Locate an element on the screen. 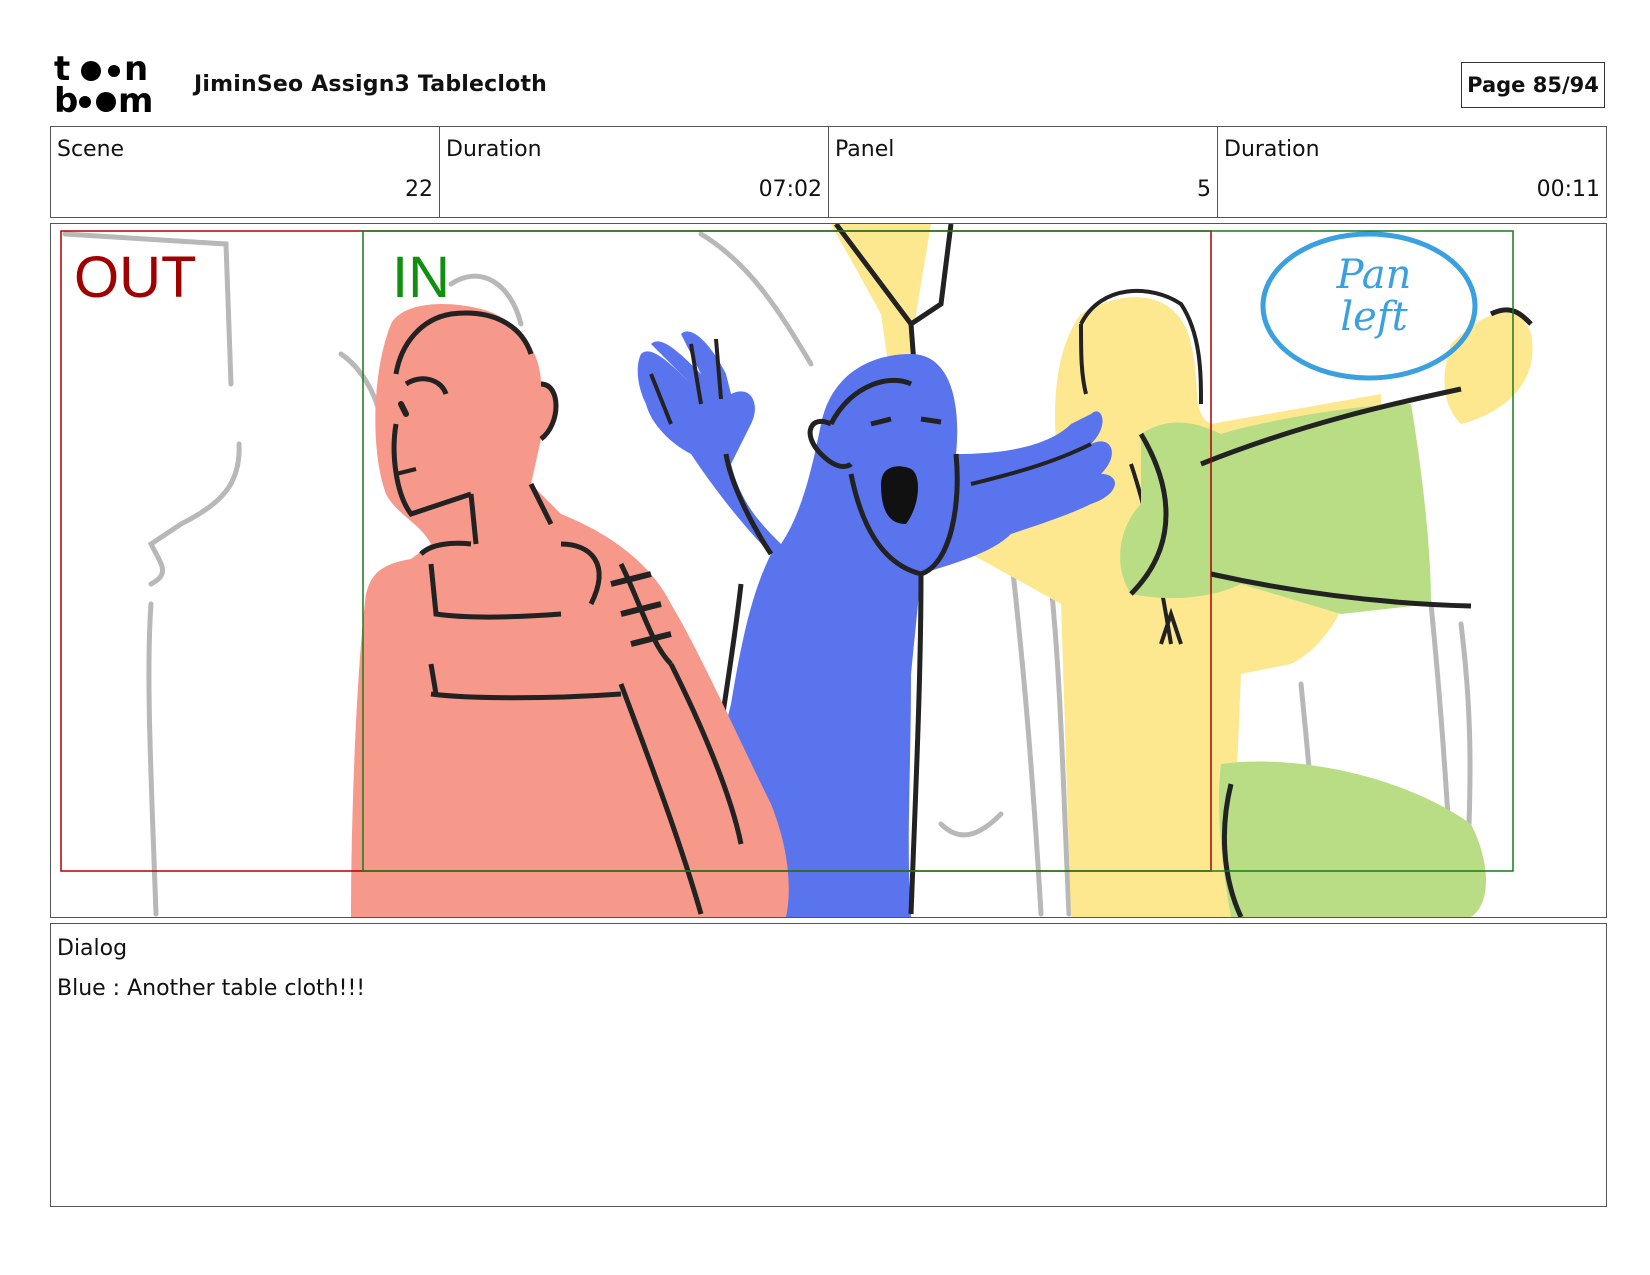 The height and width of the screenshot is (1275, 1650). scene-value: 22 is located at coordinates (419, 189).